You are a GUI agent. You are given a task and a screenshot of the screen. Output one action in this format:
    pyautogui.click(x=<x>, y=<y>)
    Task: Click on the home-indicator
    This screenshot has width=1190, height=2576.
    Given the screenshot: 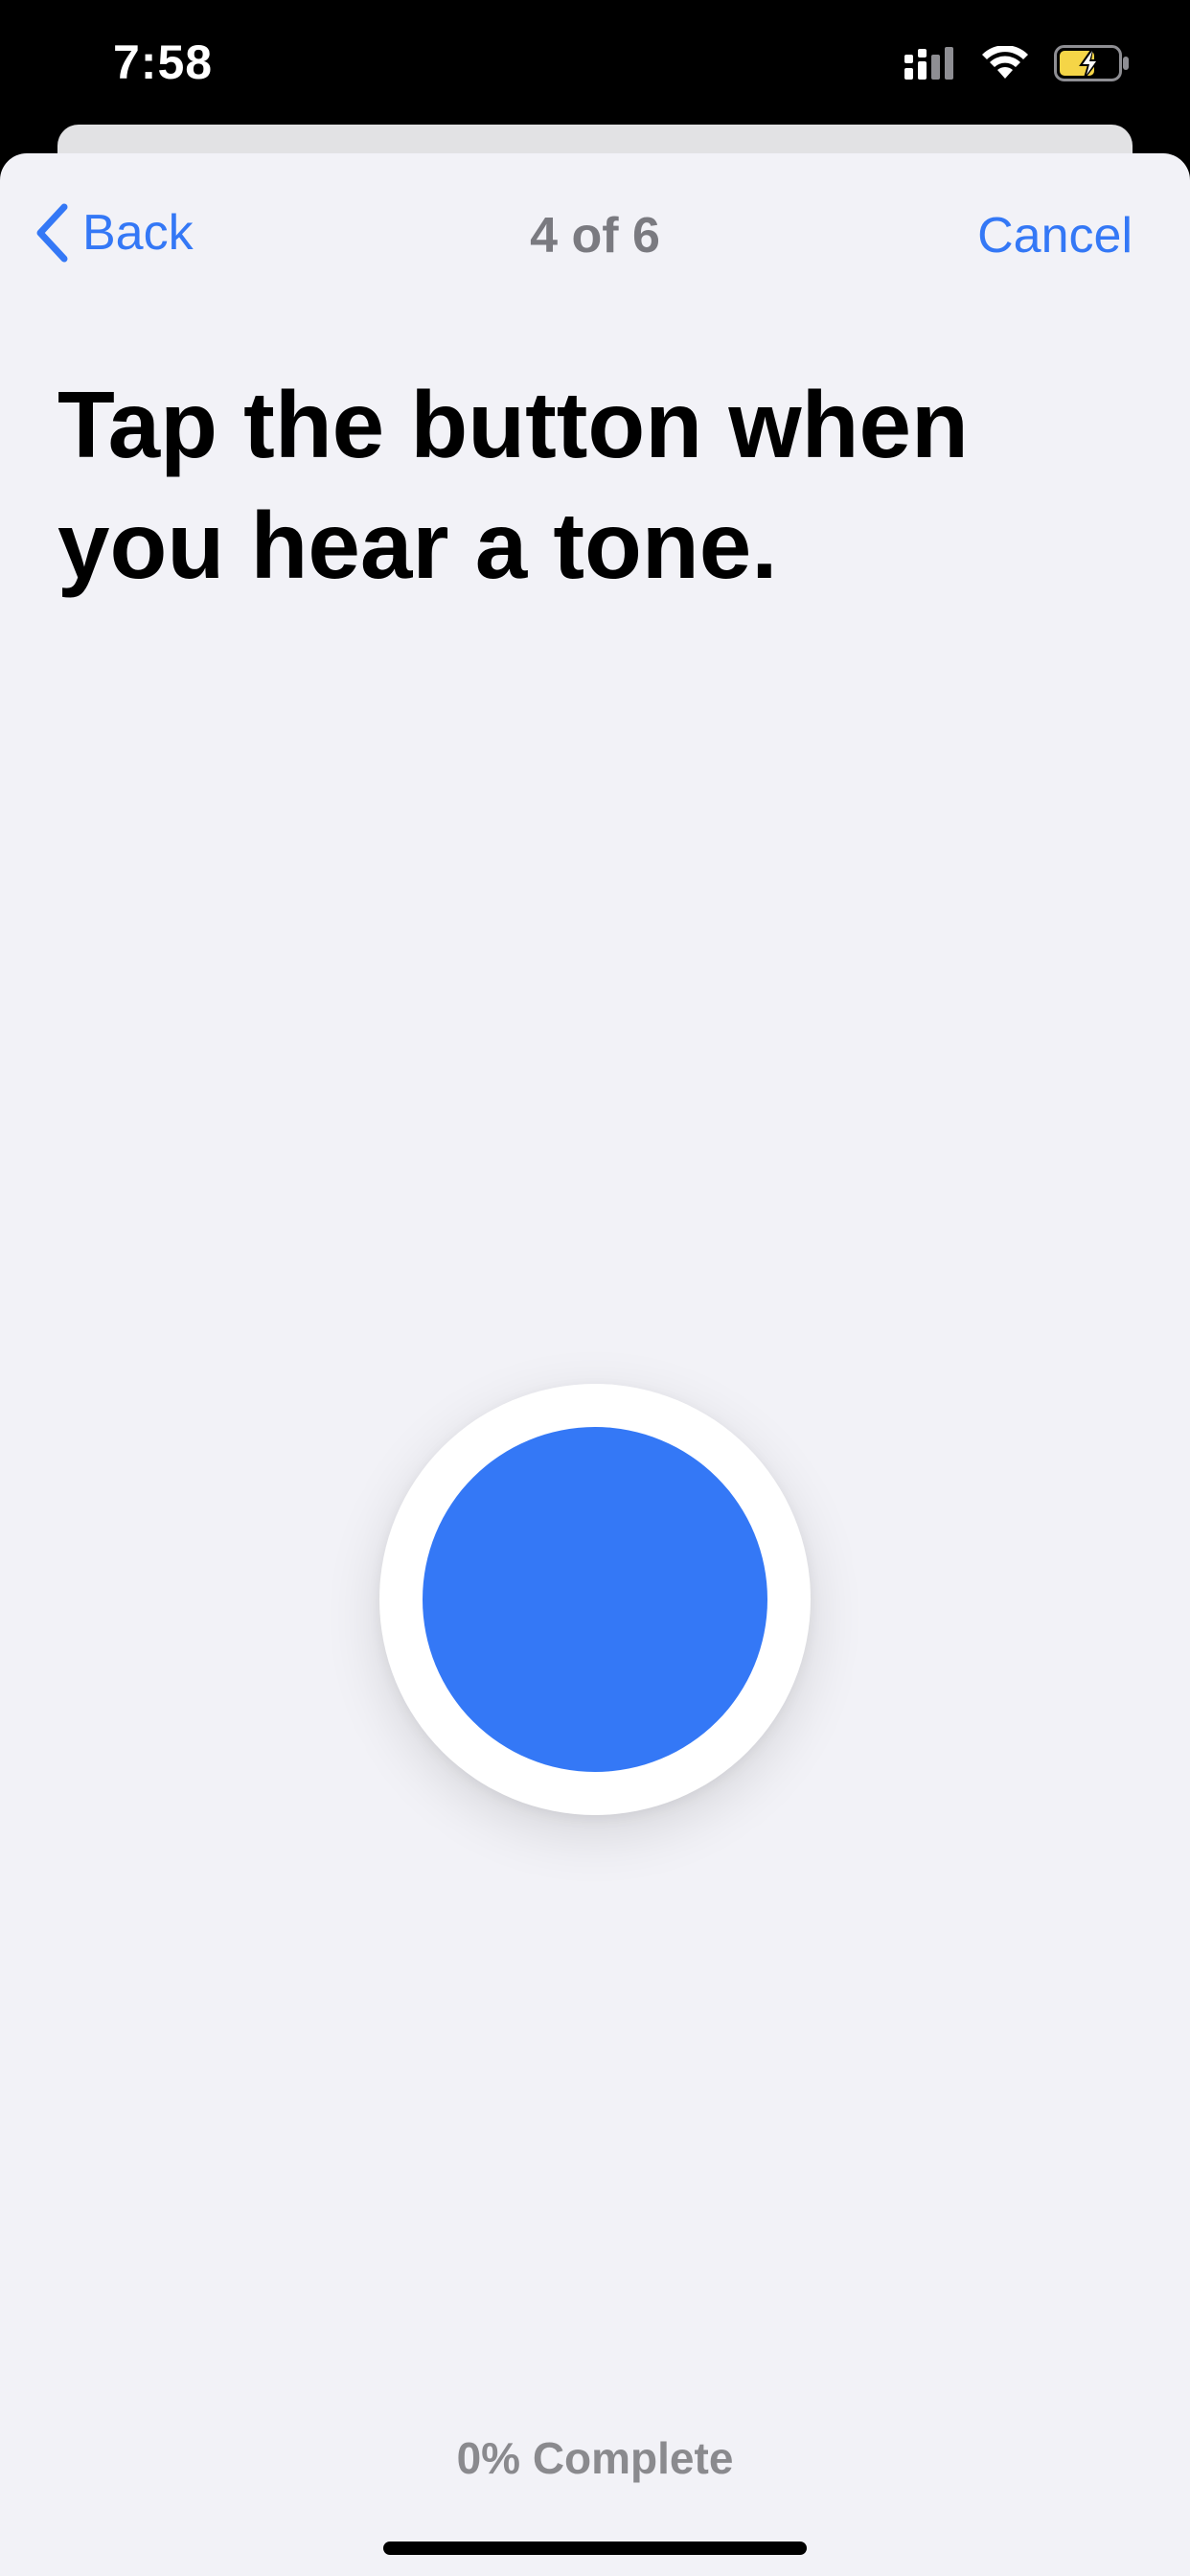 What is the action you would take?
    pyautogui.click(x=595, y=2548)
    